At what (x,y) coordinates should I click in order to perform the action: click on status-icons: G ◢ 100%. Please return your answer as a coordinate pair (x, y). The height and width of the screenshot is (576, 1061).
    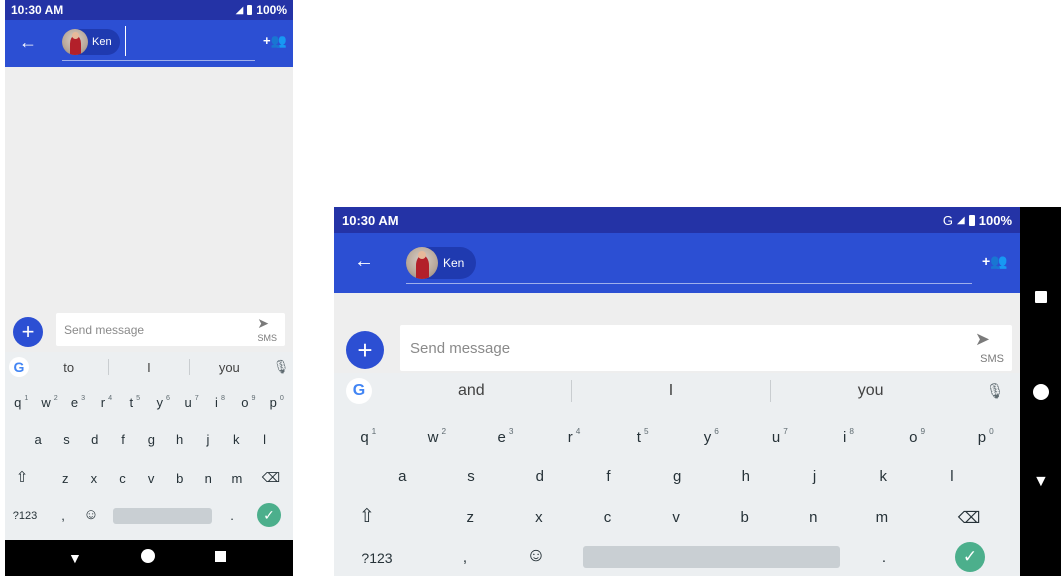
    Looking at the image, I should click on (977, 220).